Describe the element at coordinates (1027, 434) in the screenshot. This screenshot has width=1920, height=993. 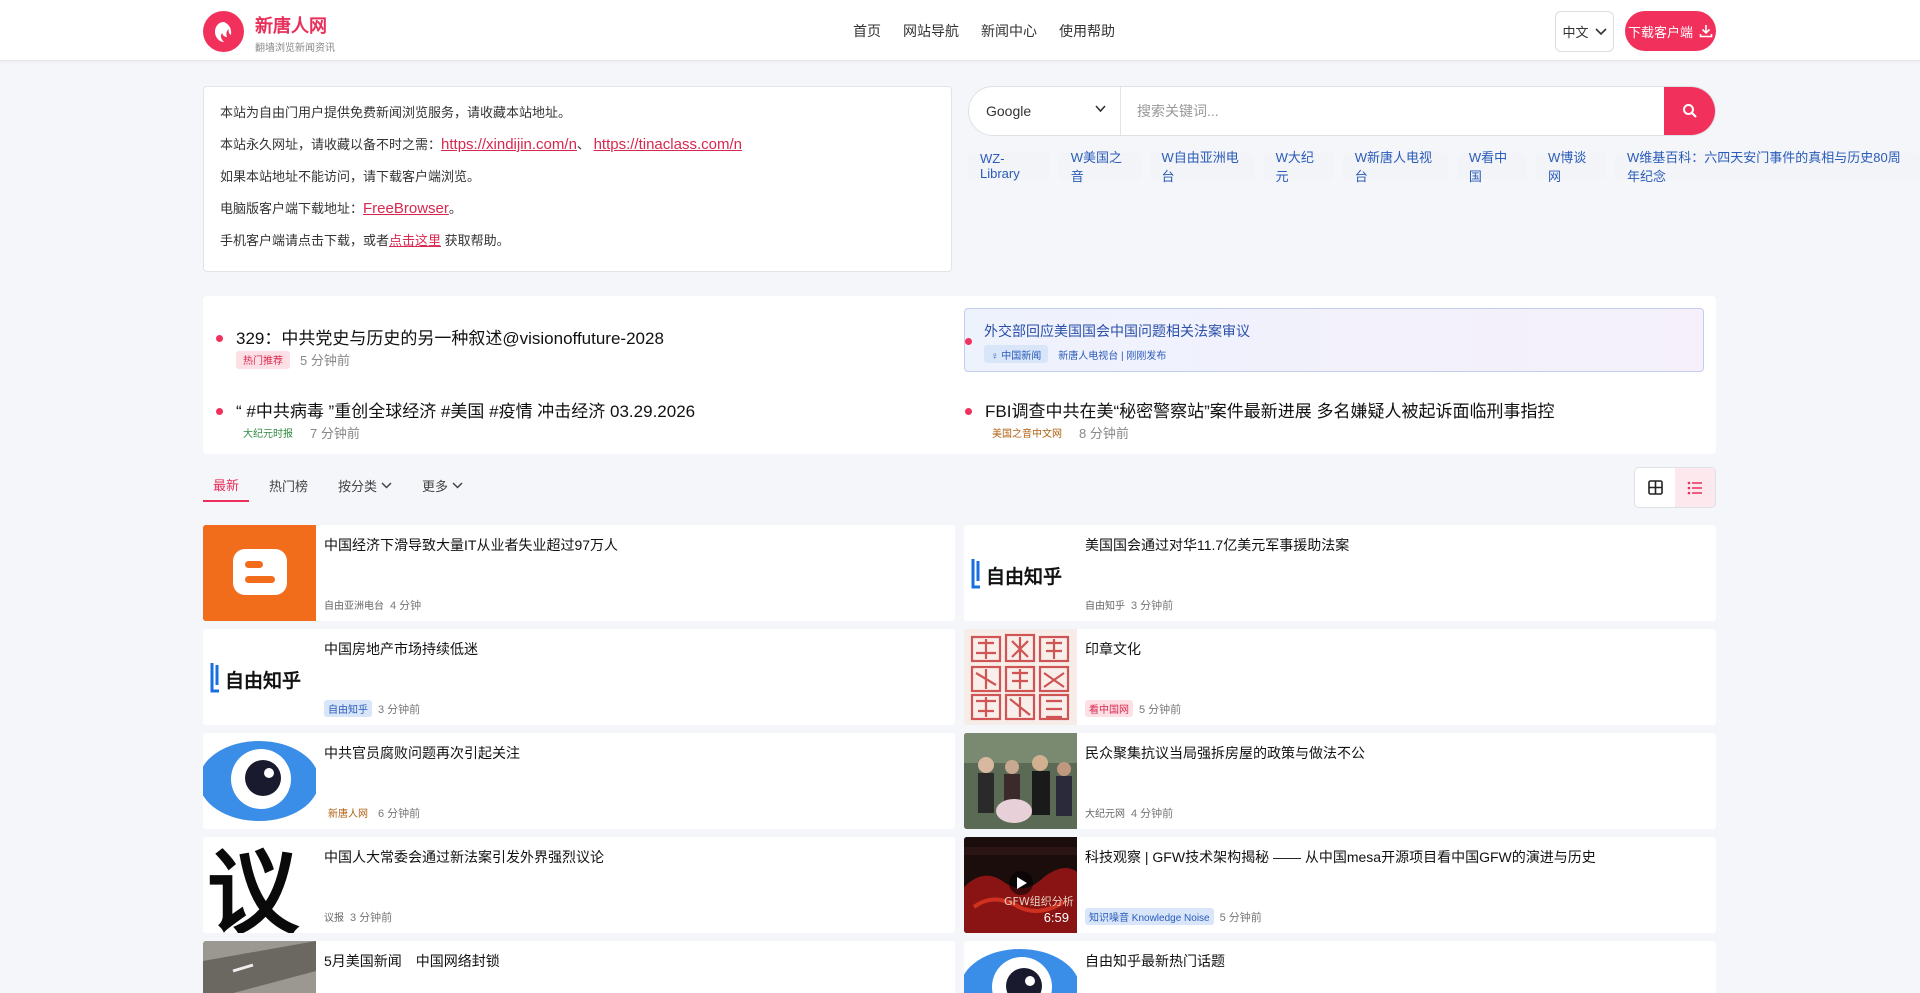
I see `category-badge: 美国之音中文网` at that location.